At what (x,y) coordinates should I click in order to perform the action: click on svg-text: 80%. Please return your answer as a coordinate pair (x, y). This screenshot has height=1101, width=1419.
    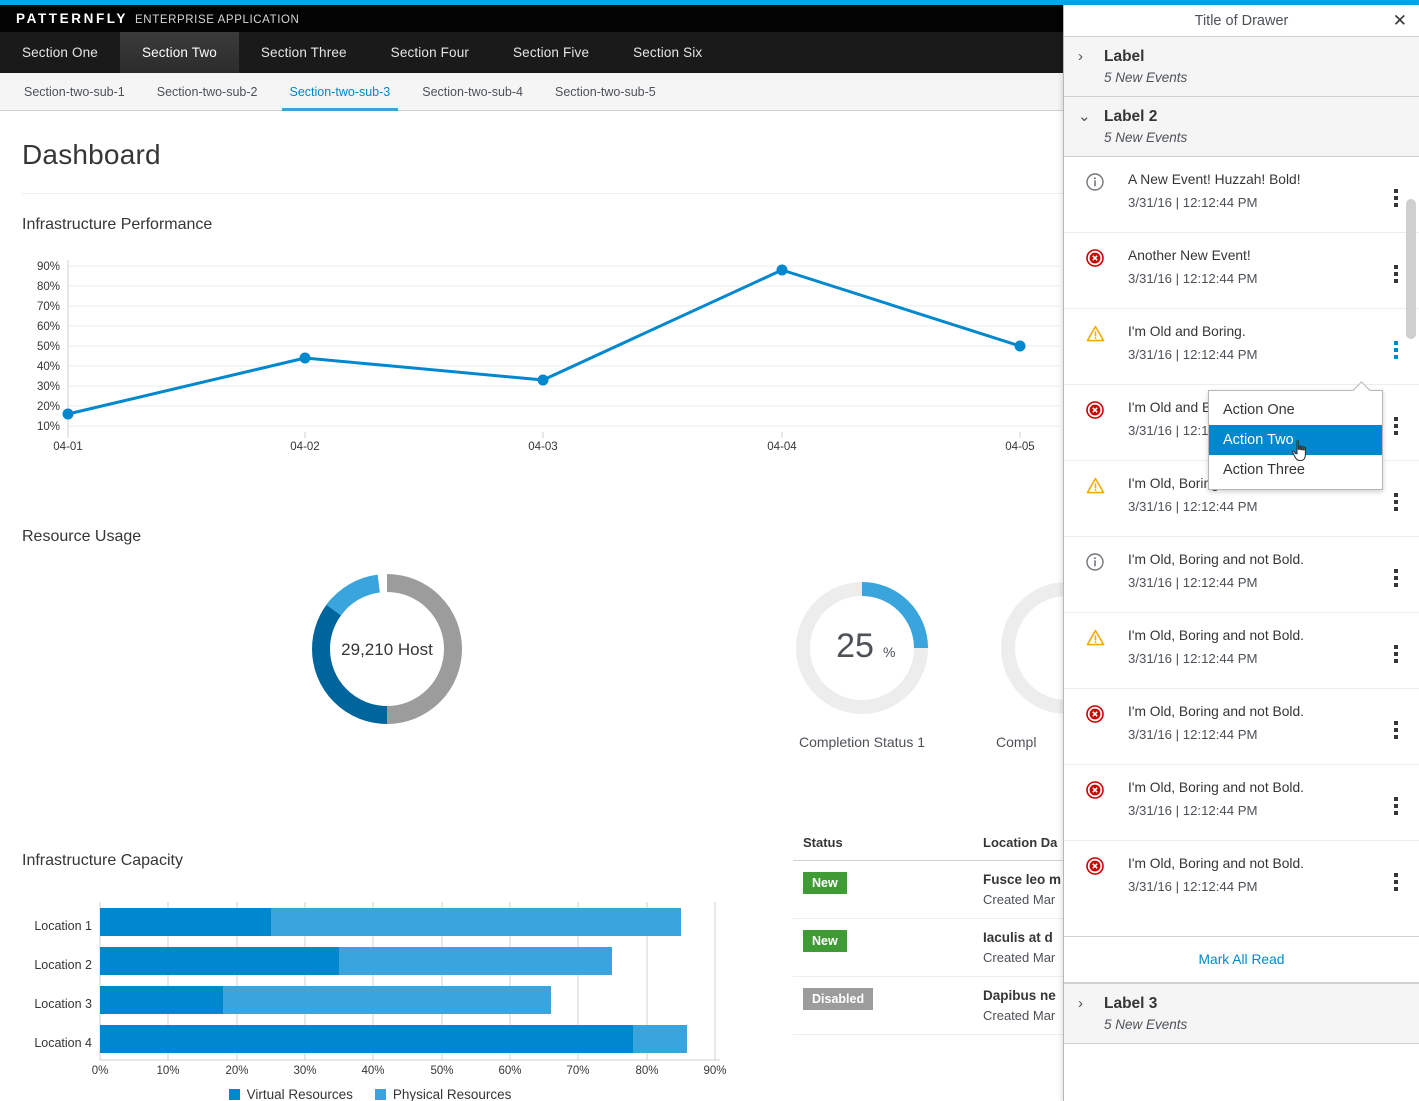
    Looking at the image, I should click on (646, 1069).